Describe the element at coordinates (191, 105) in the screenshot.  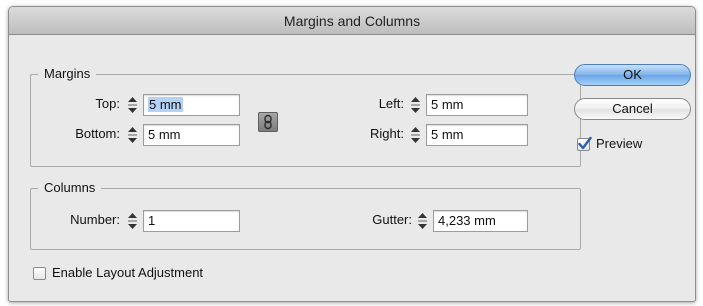
I see `top-margin-input: 5 mm` at that location.